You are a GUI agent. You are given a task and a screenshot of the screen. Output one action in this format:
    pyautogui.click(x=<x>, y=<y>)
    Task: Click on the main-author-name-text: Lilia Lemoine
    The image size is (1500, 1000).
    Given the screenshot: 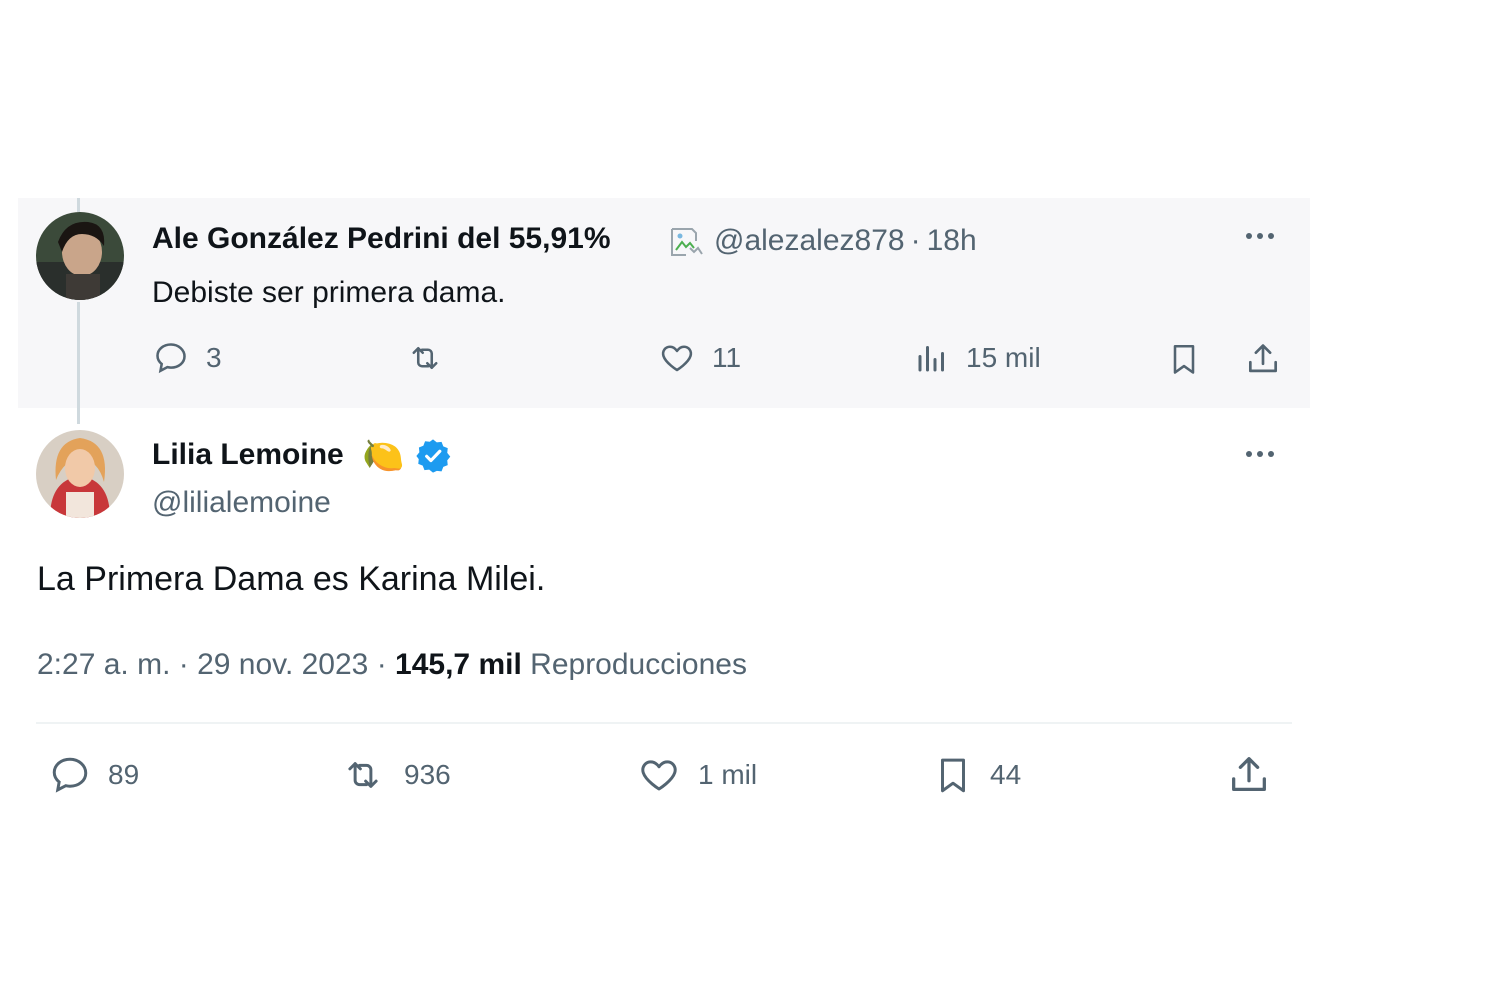 What is the action you would take?
    pyautogui.click(x=248, y=454)
    